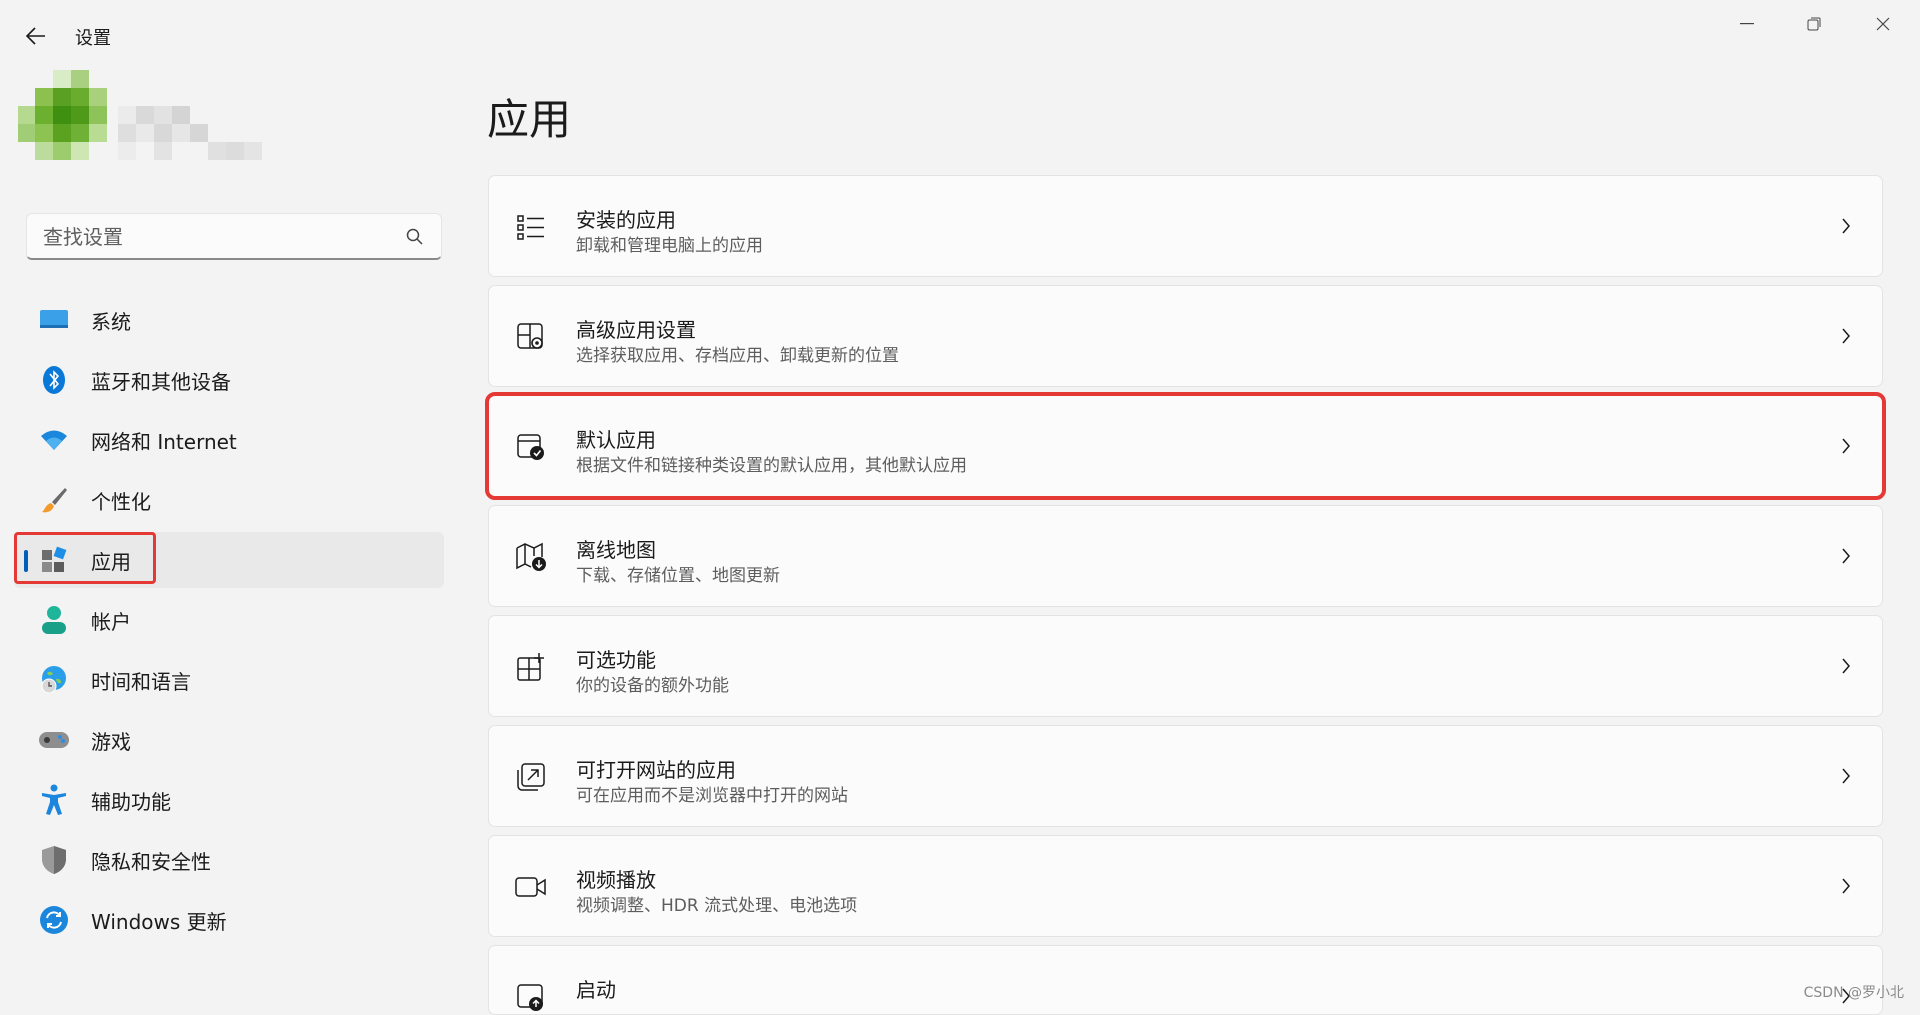  Describe the element at coordinates (771, 466) in the screenshot. I see `card-subtitle: 根据文件和链接种类设置的默认应用，其他默认应用` at that location.